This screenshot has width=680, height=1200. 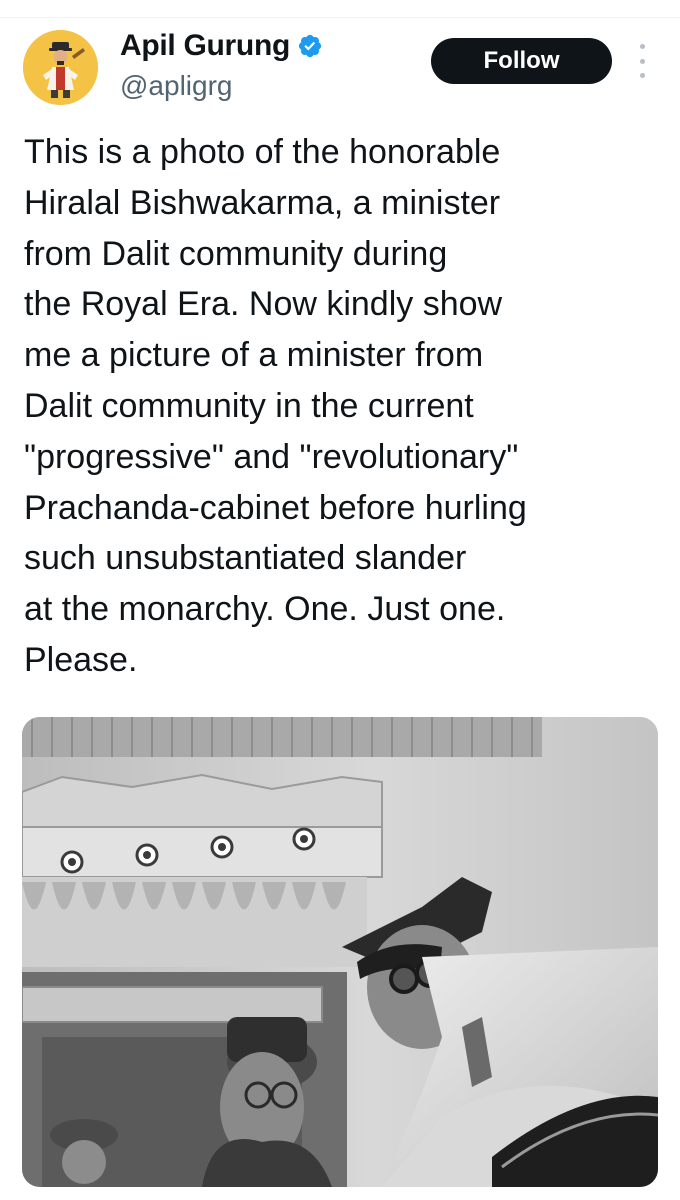 I want to click on author-handle: @apligrg, so click(x=176, y=86).